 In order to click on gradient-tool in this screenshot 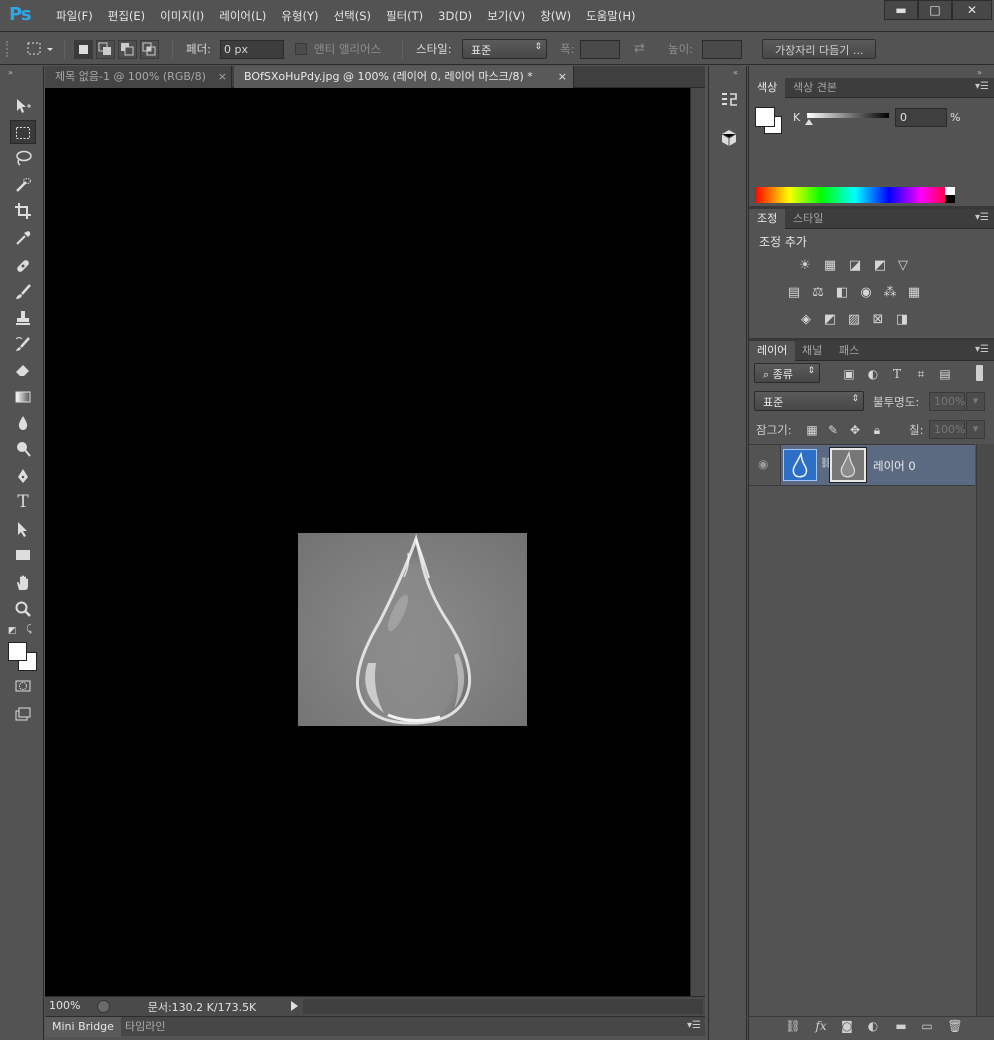, I will do `click(23, 397)`.